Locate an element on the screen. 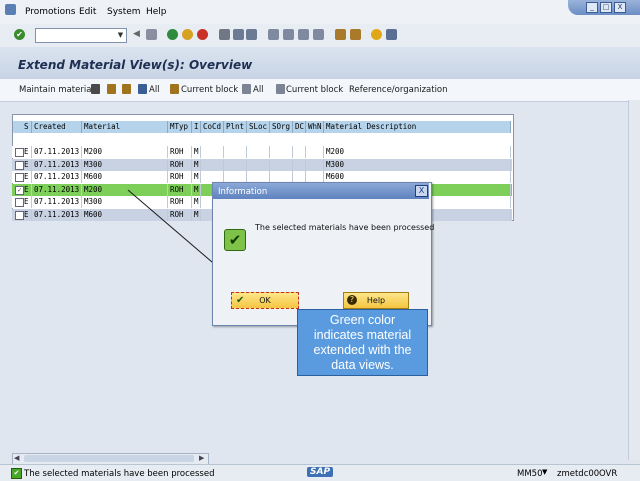  help-icon is located at coordinates (376, 34).